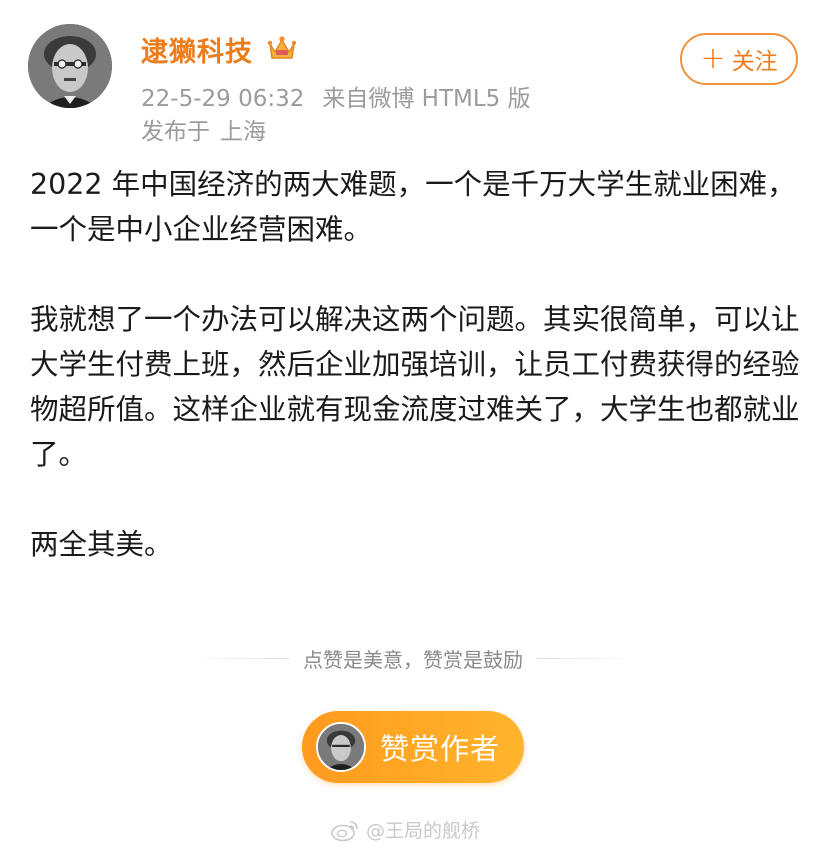 Image resolution: width=826 pixels, height=851 pixels. I want to click on reward-divider: 点赞是美意，赞赏是鼓励, so click(413, 658).